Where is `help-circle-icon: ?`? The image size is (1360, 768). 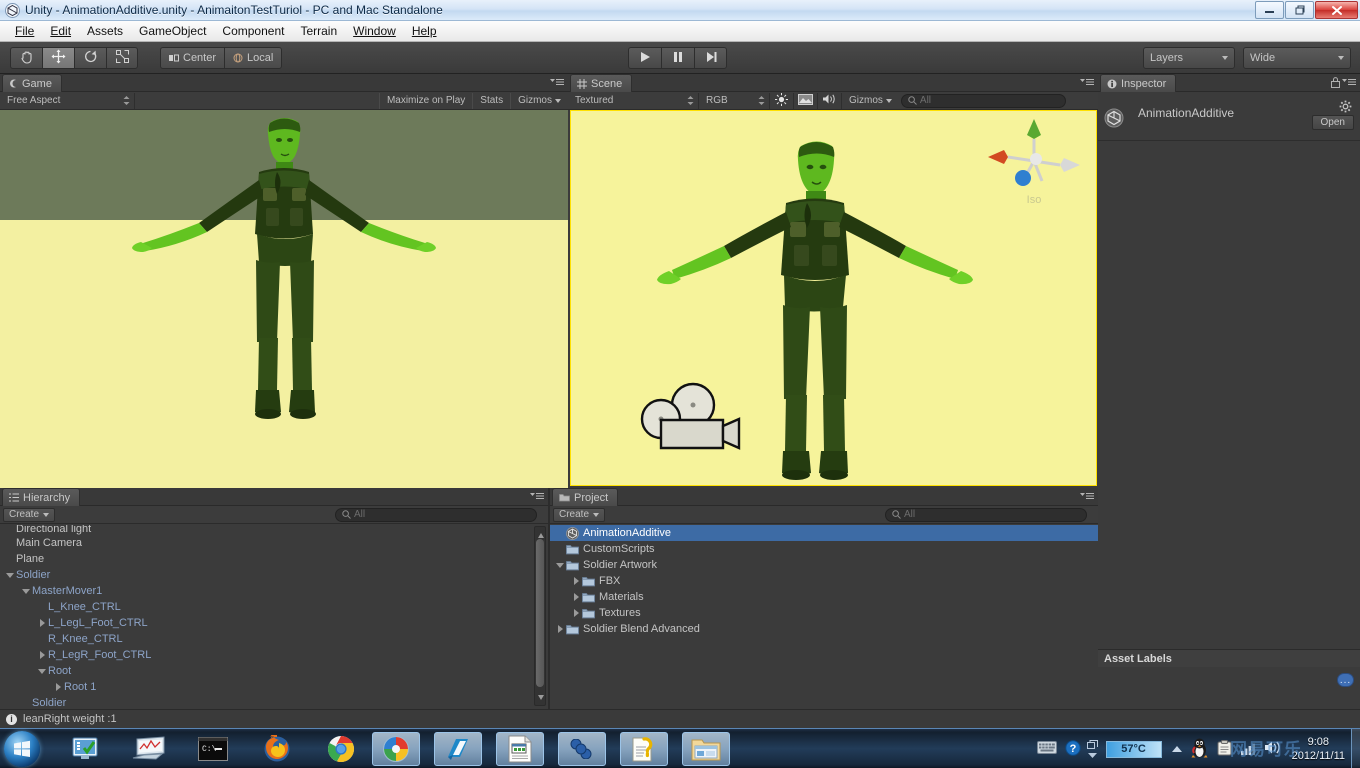
help-circle-icon: ? is located at coordinates (1072, 749).